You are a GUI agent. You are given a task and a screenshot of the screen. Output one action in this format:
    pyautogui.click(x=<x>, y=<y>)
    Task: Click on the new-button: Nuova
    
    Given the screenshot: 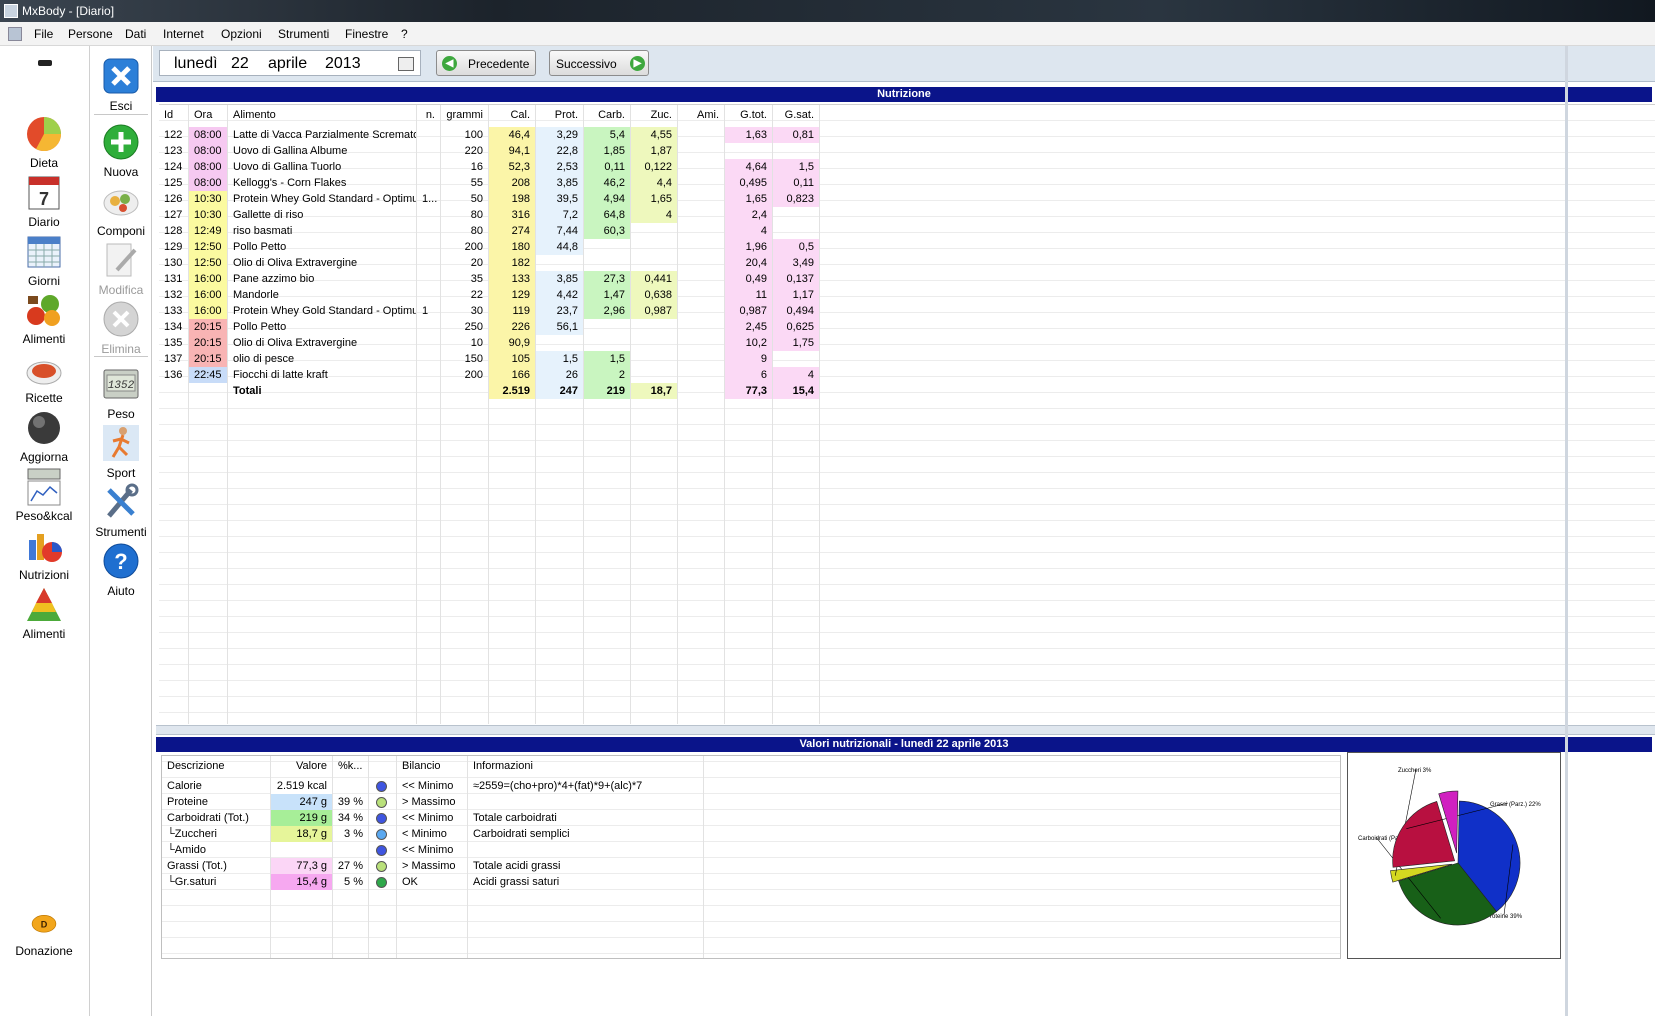 What is the action you would take?
    pyautogui.click(x=121, y=150)
    